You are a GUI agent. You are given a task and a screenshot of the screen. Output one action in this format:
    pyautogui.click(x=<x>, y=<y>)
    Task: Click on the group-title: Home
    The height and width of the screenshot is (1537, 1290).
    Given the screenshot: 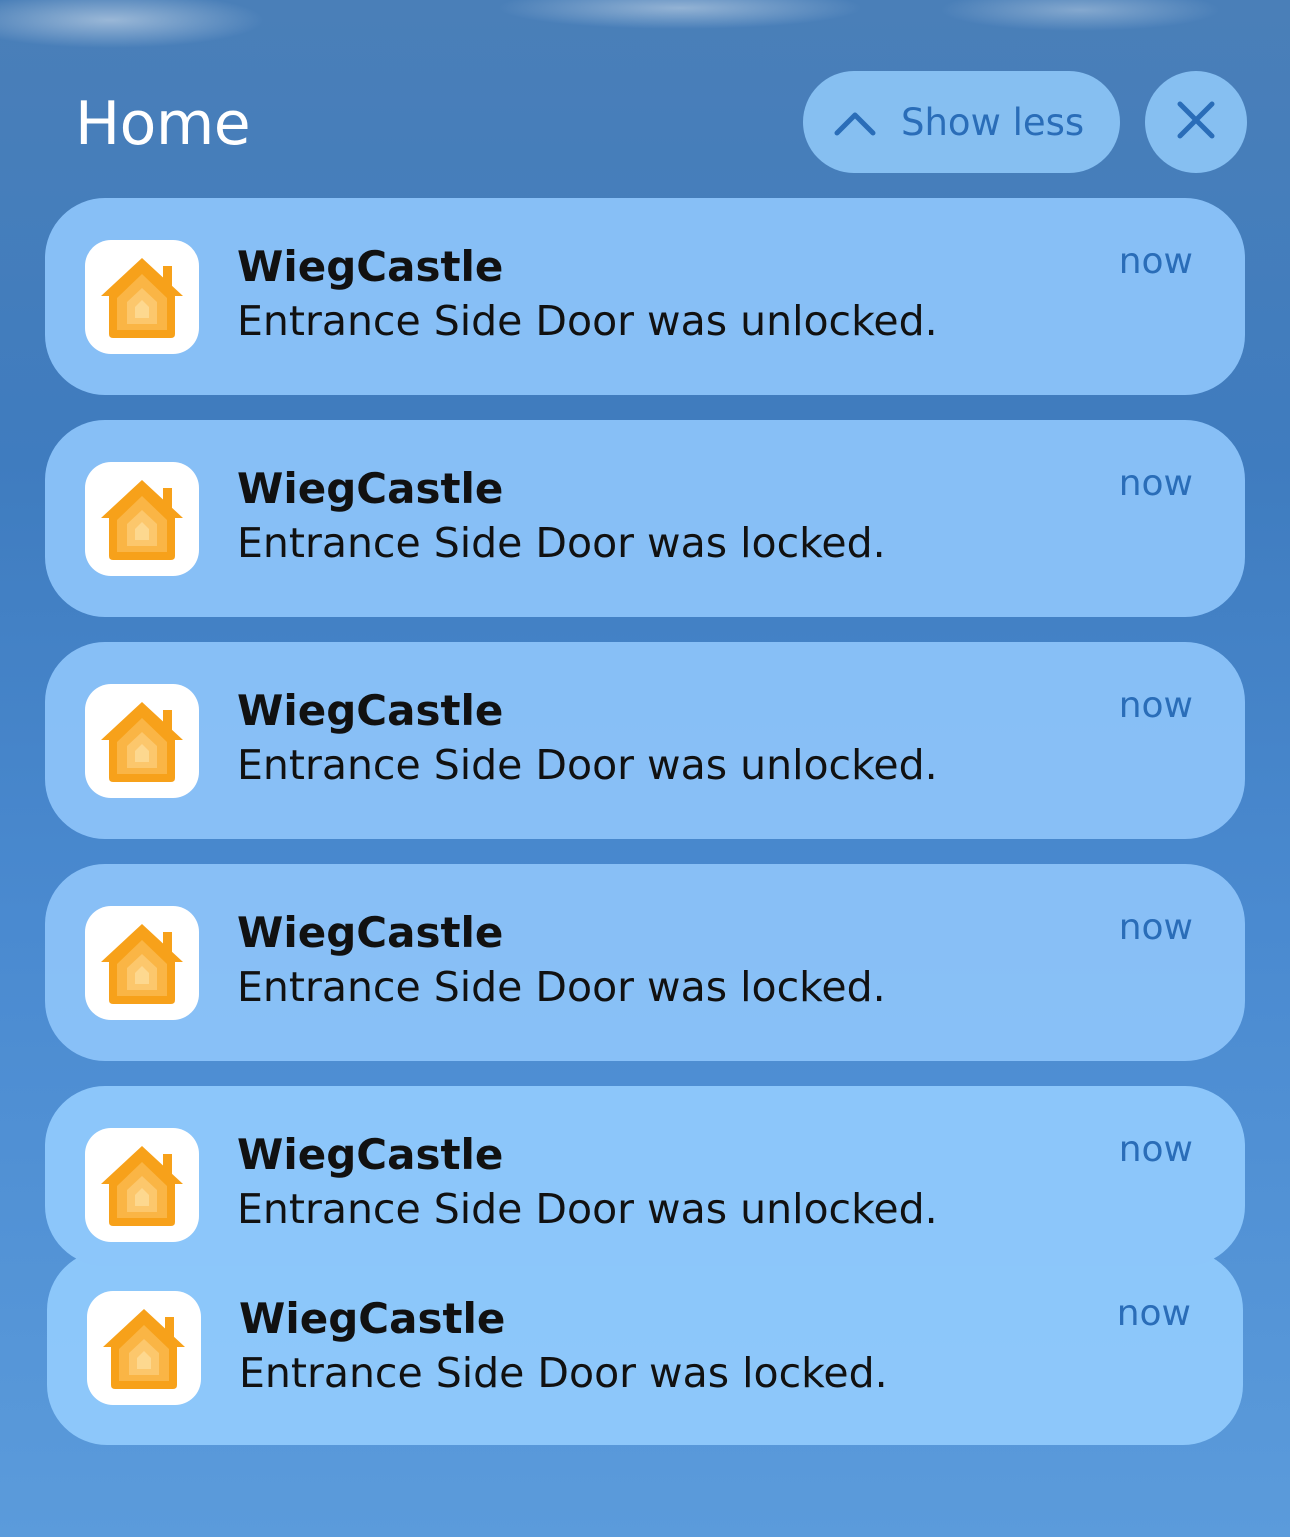 What is the action you would take?
    pyautogui.click(x=163, y=124)
    